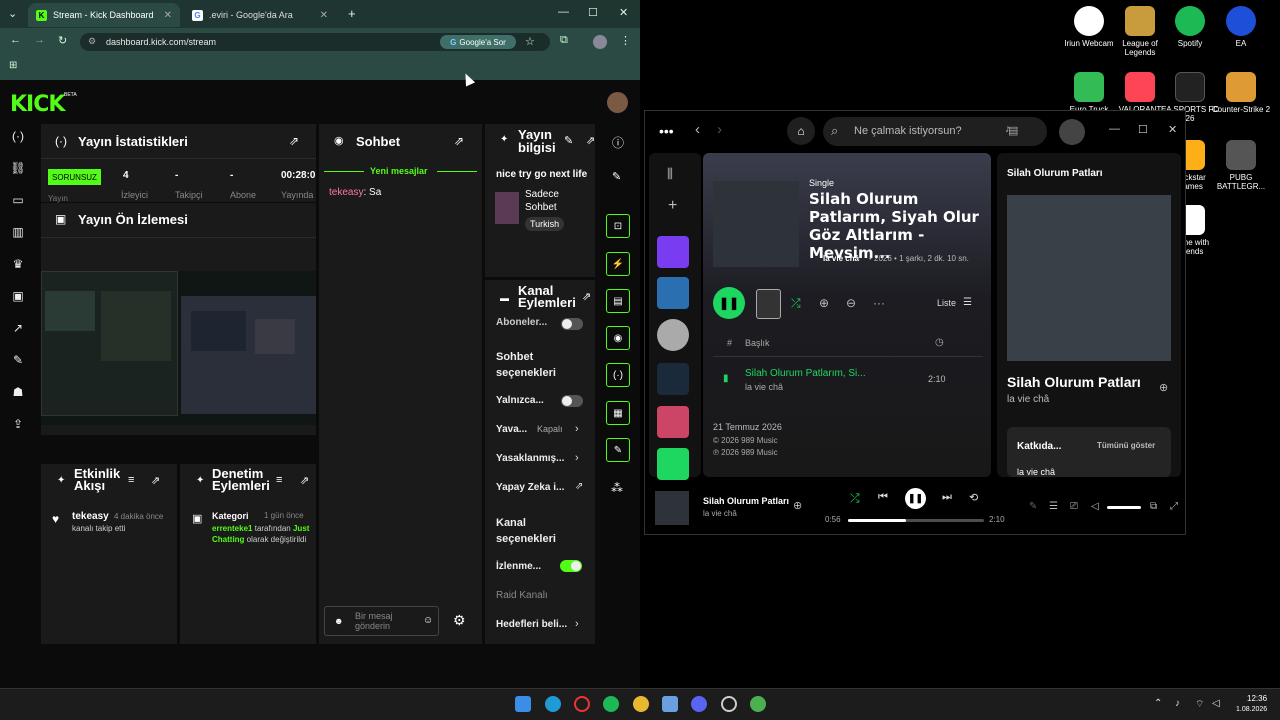 The height and width of the screenshot is (720, 1280). I want to click on chat-button: ◉, so click(618, 338).